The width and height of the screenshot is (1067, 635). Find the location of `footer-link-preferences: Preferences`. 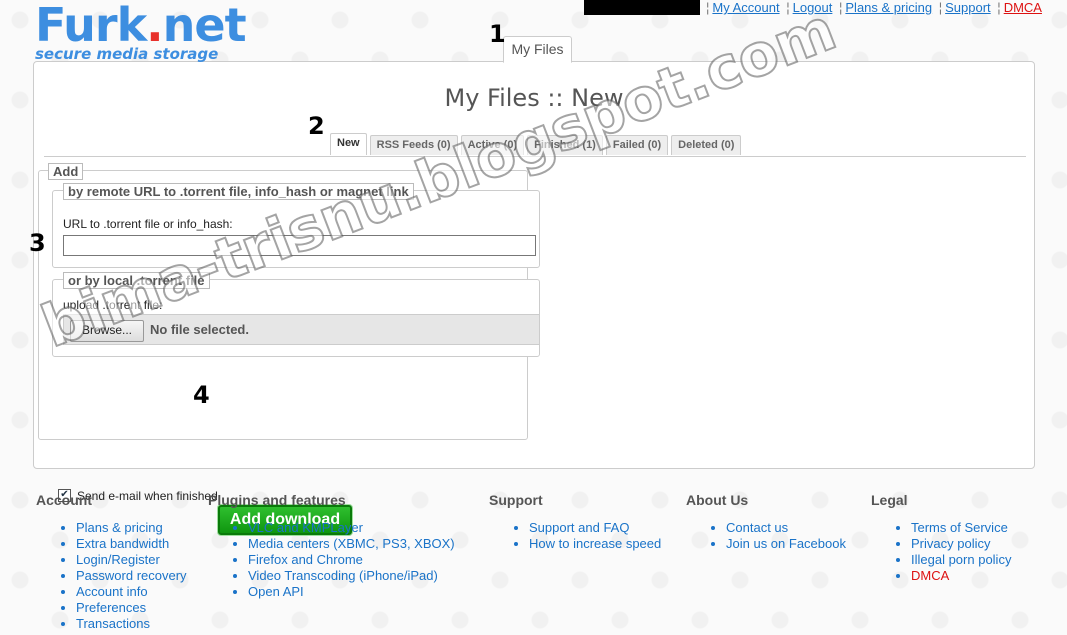

footer-link-preferences: Preferences is located at coordinates (111, 607).